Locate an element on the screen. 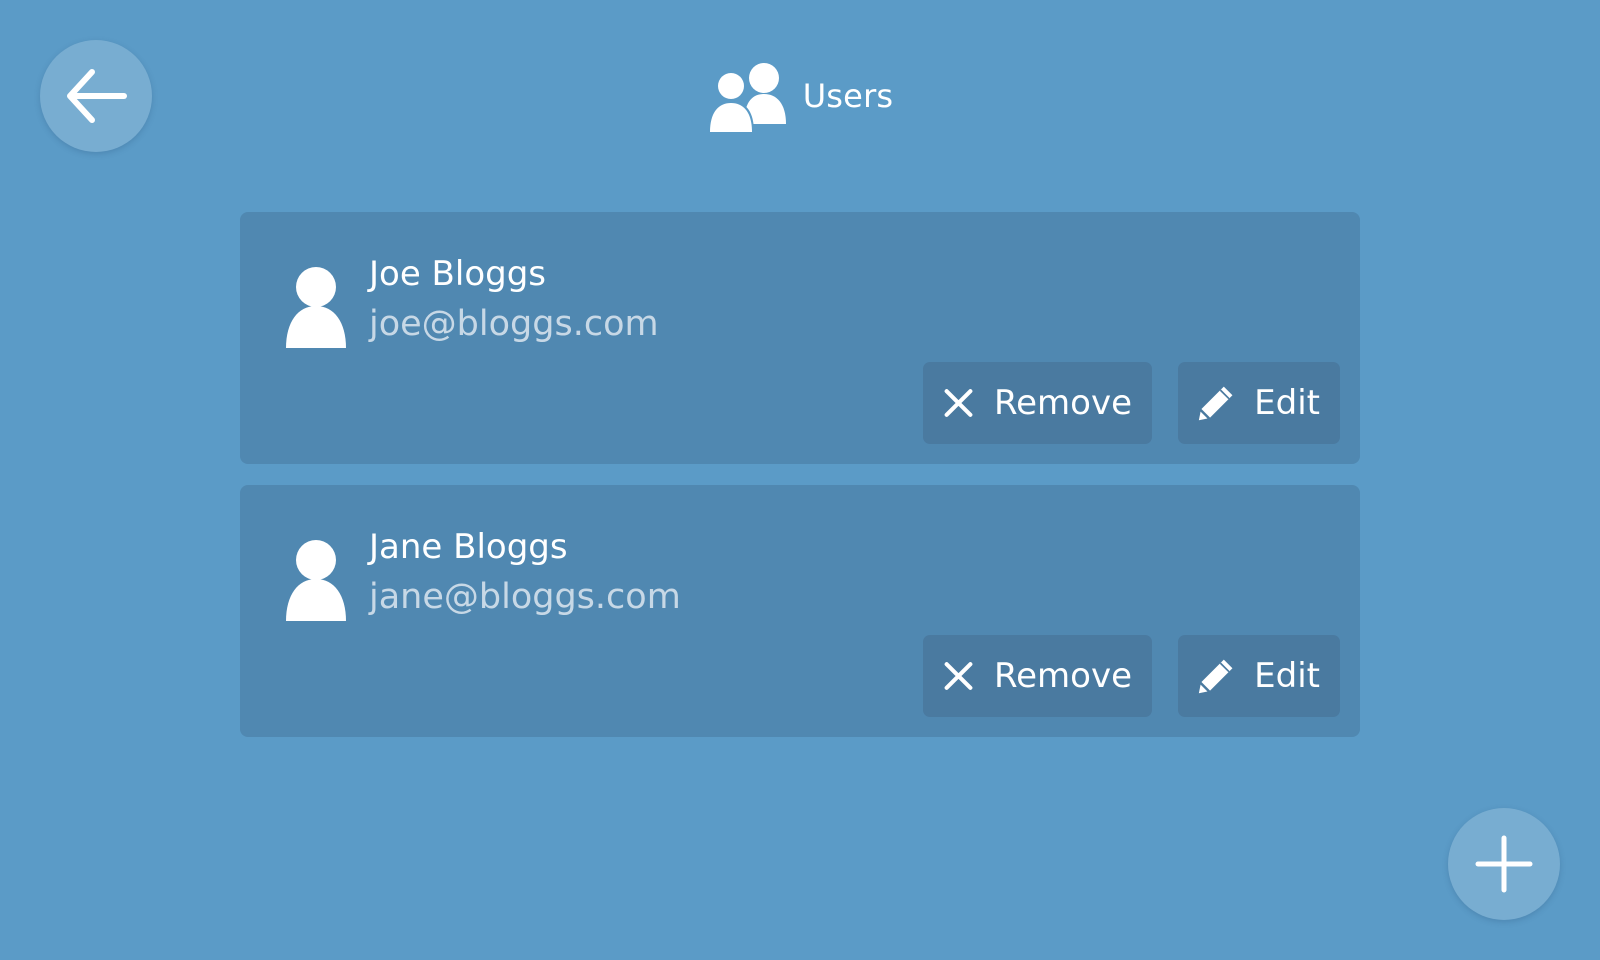  plus-icon is located at coordinates (1504, 864).